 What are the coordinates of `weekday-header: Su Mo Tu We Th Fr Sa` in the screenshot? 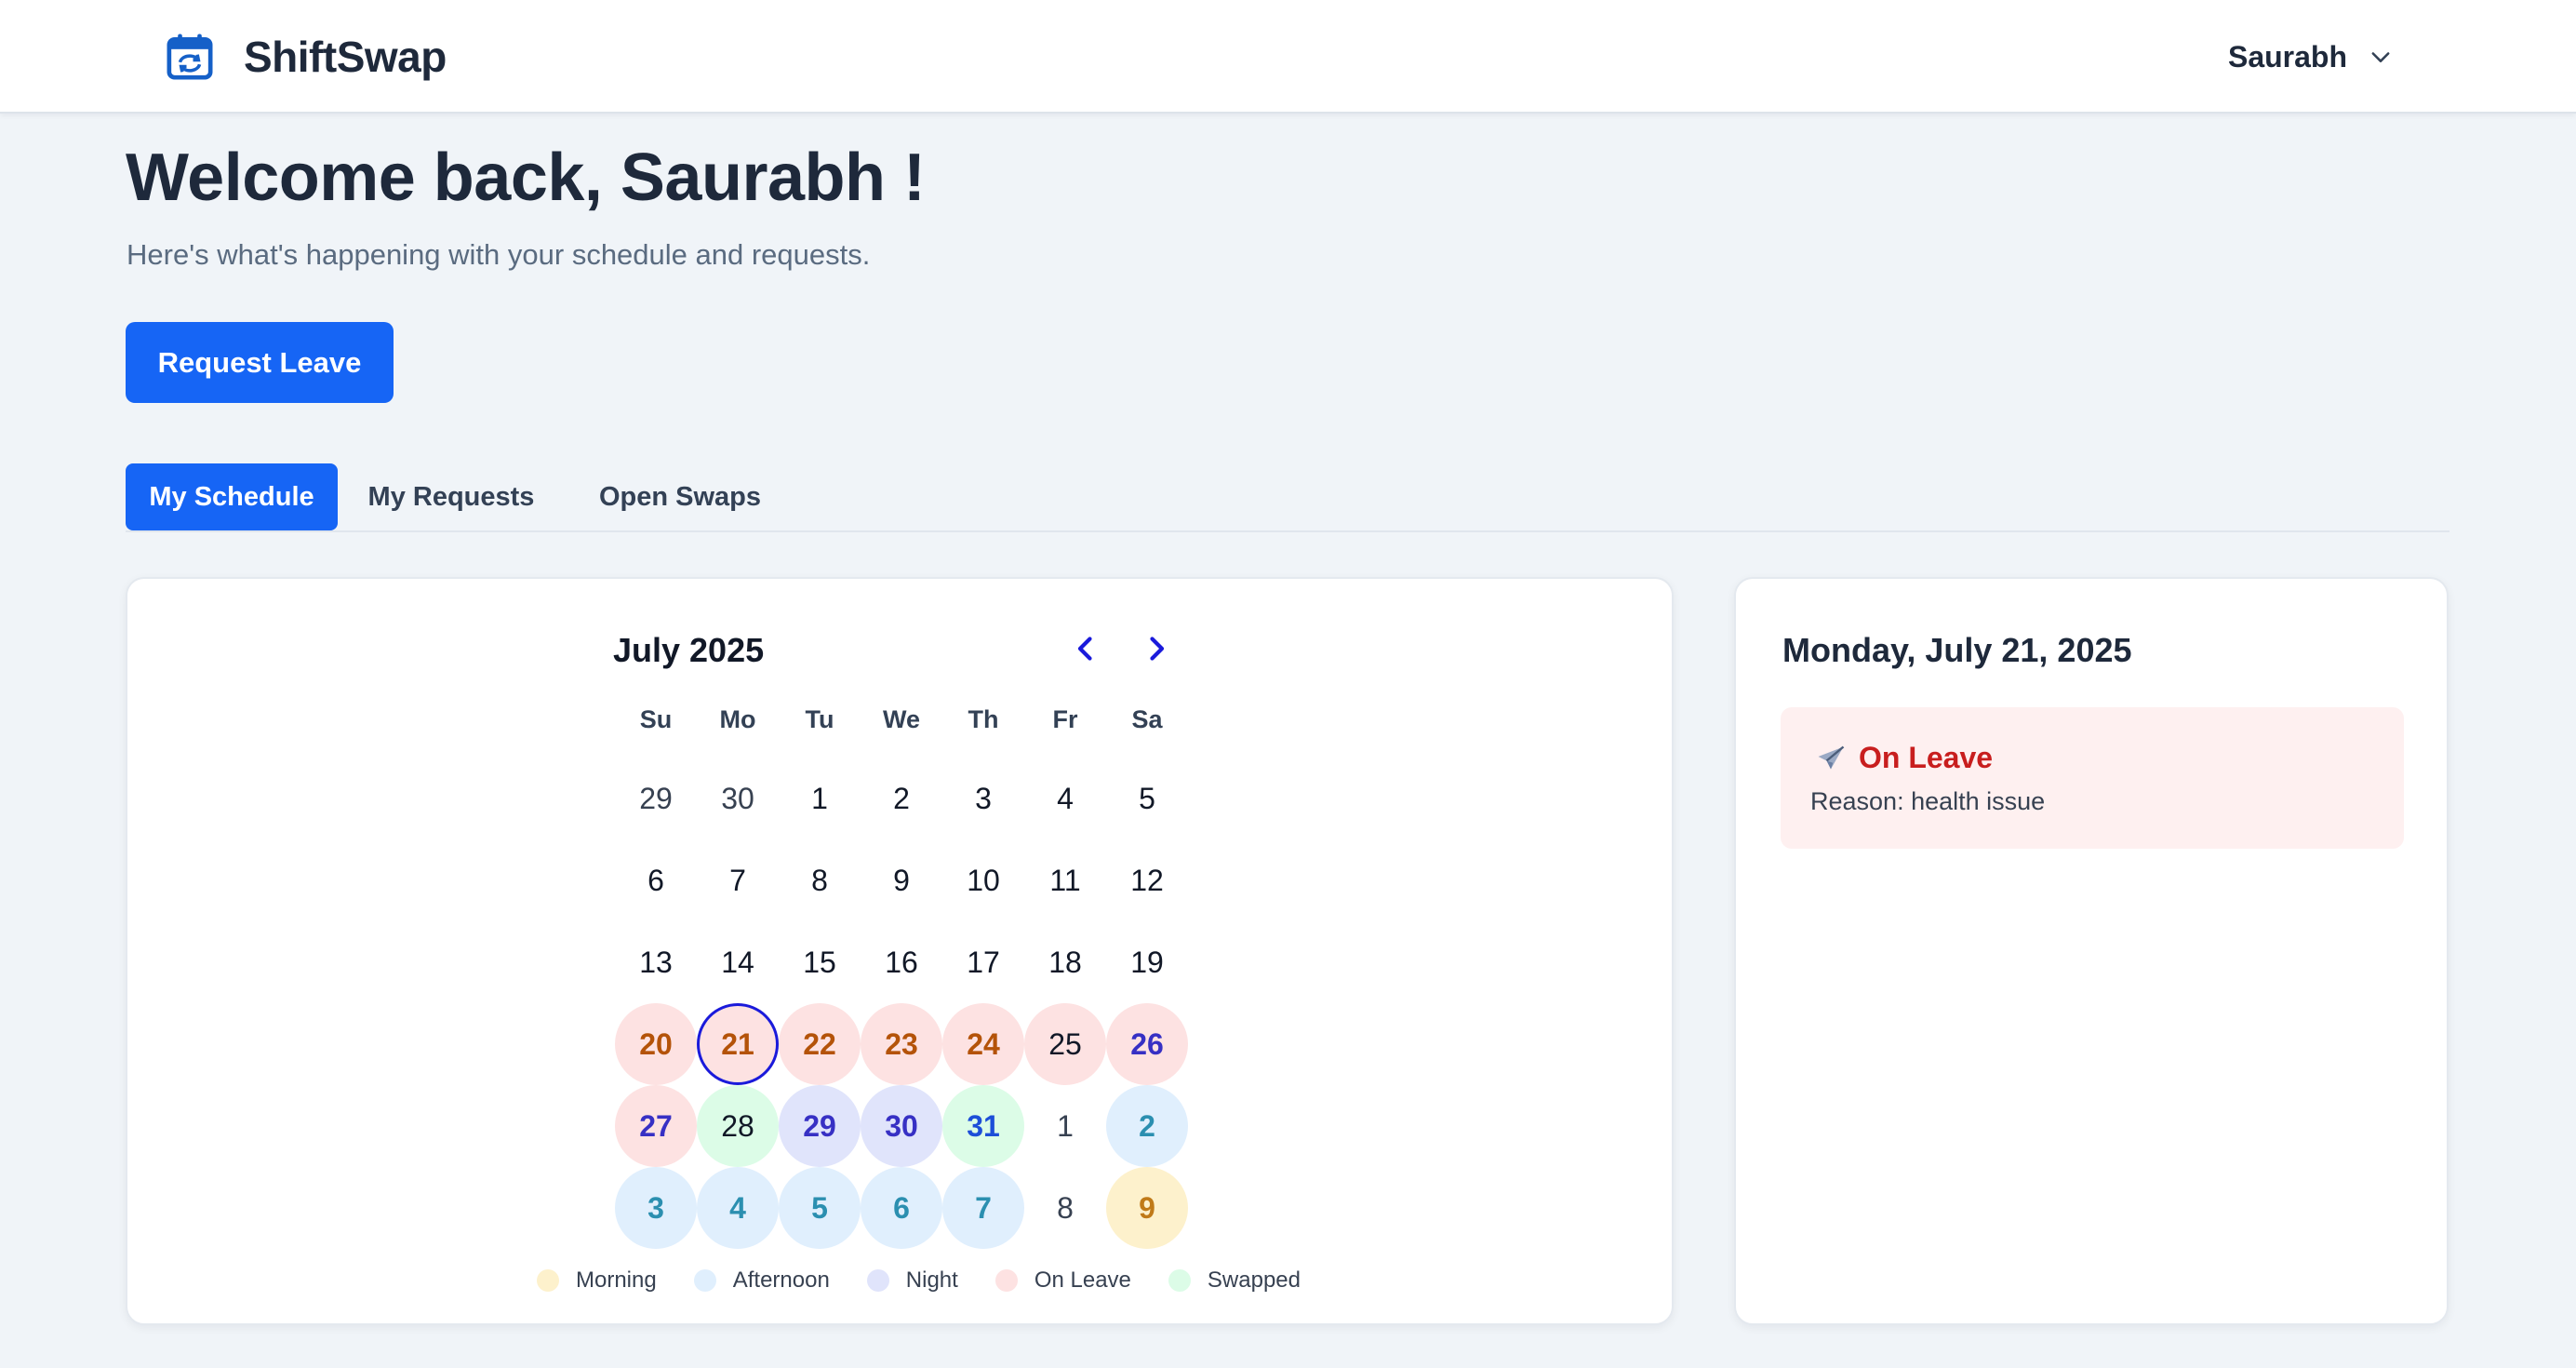 It's located at (901, 724).